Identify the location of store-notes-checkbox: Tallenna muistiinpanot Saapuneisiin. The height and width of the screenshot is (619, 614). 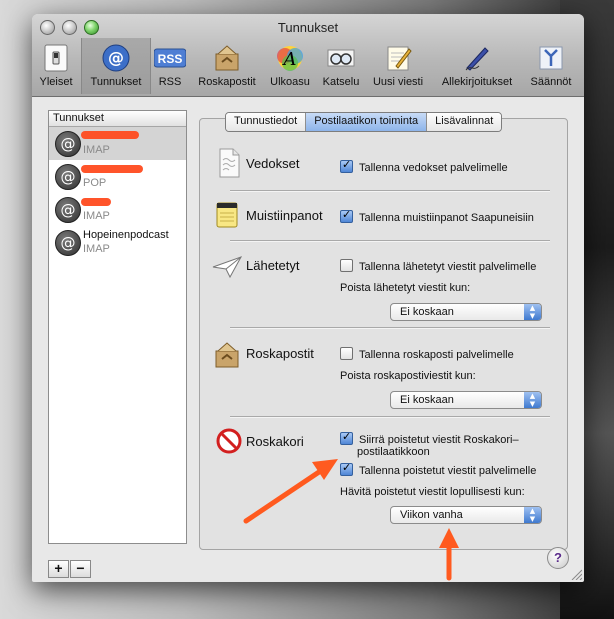
(437, 216).